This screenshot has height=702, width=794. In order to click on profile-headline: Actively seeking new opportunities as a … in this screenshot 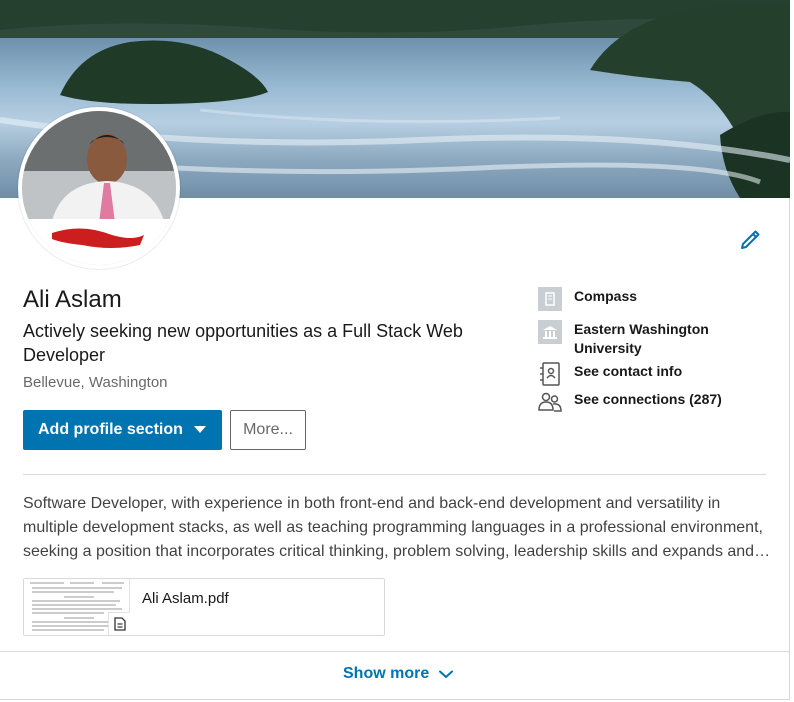, I will do `click(243, 343)`.